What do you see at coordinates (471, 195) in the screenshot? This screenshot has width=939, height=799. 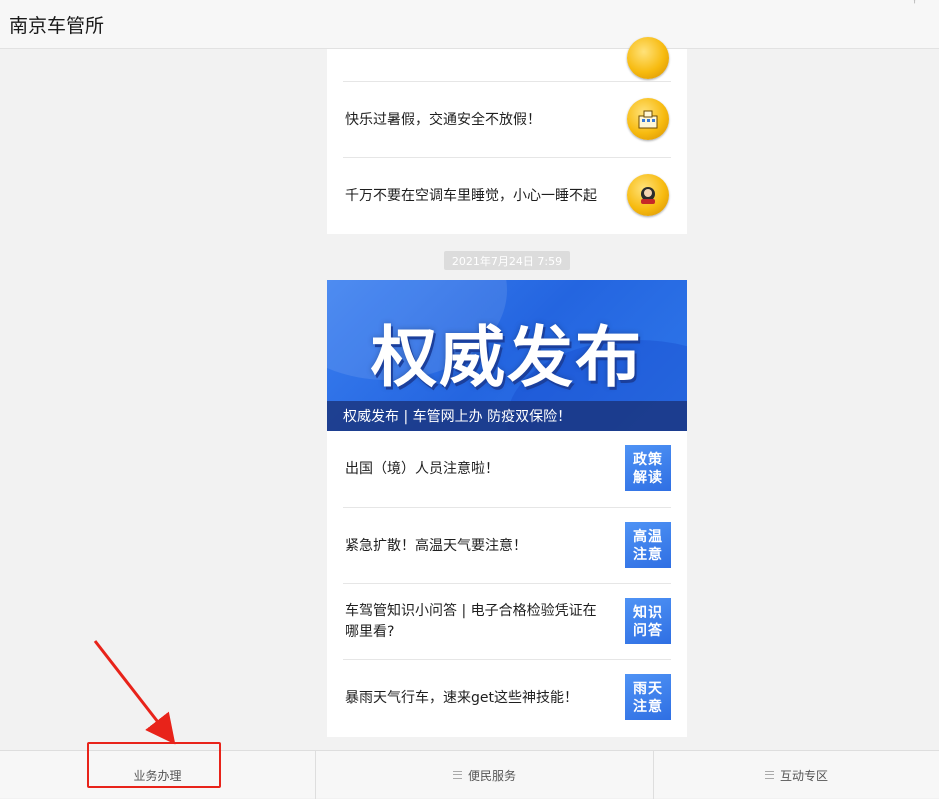 I see `article-title: 千万不要在空调车里睡觉，小心一睡不起` at bounding box center [471, 195].